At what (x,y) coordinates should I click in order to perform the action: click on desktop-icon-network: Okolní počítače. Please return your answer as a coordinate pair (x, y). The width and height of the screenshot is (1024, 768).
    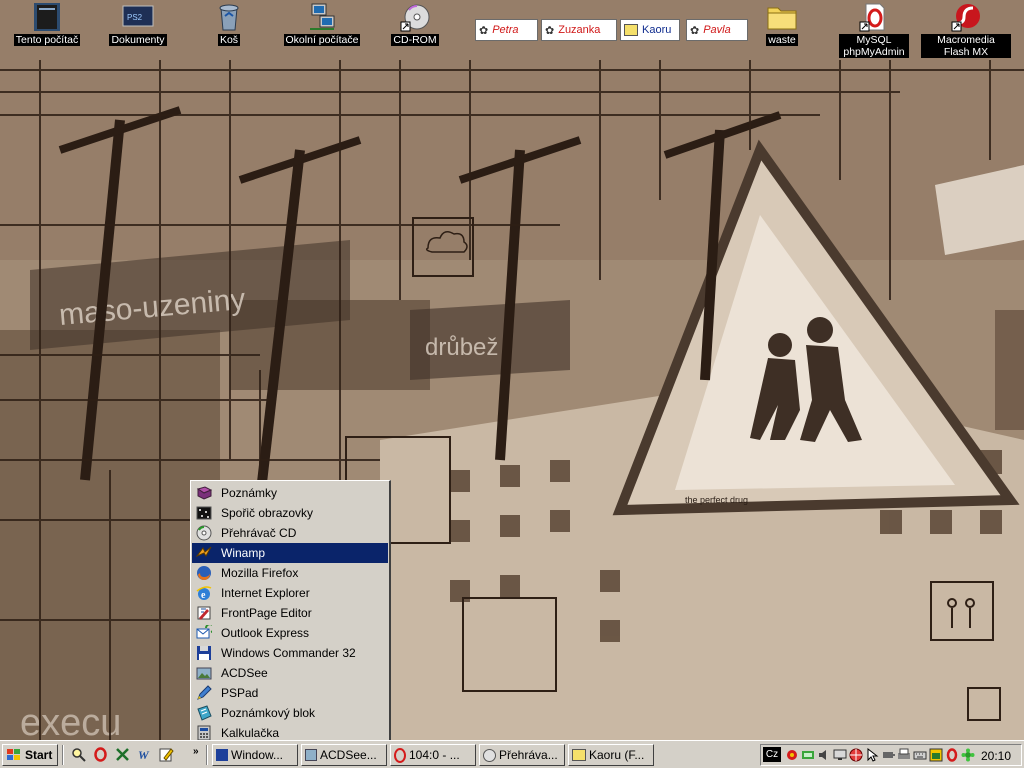
    Looking at the image, I should click on (322, 24).